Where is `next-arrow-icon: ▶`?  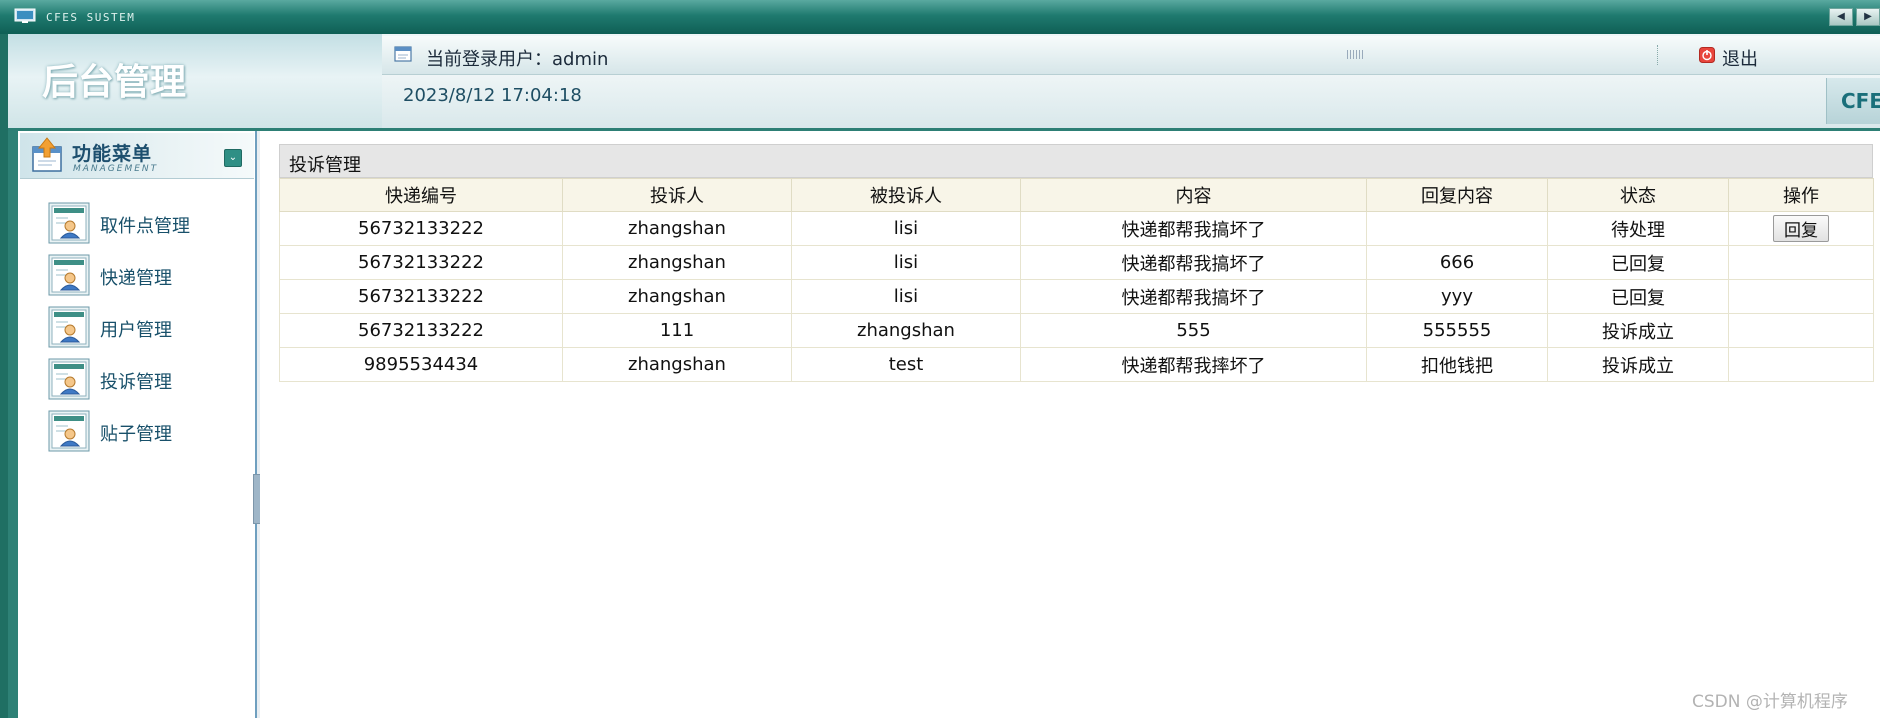
next-arrow-icon: ▶ is located at coordinates (1868, 17).